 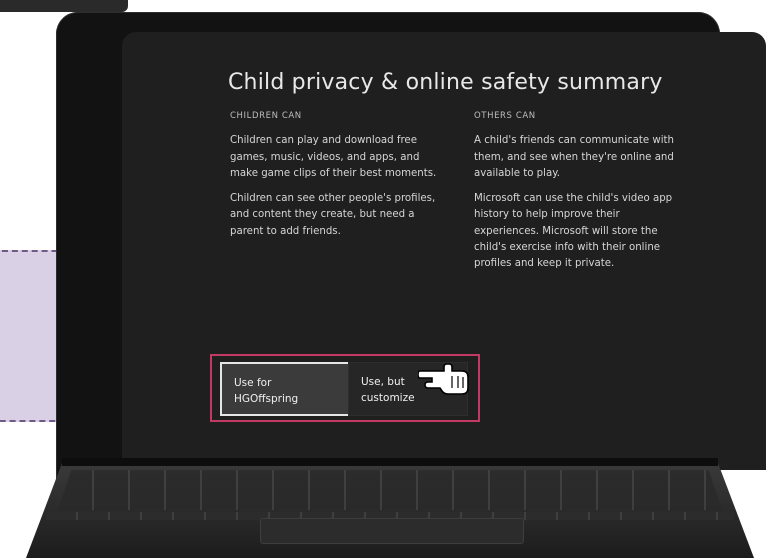 What do you see at coordinates (390, 462) in the screenshot?
I see `hinge` at bounding box center [390, 462].